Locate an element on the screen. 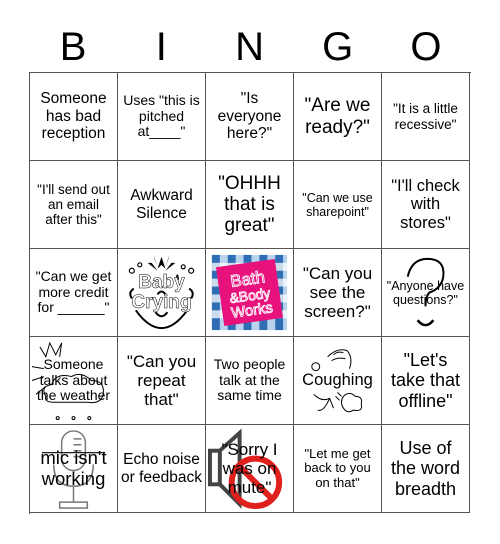  cell-text: Use of the word breadth is located at coordinates (425, 468).